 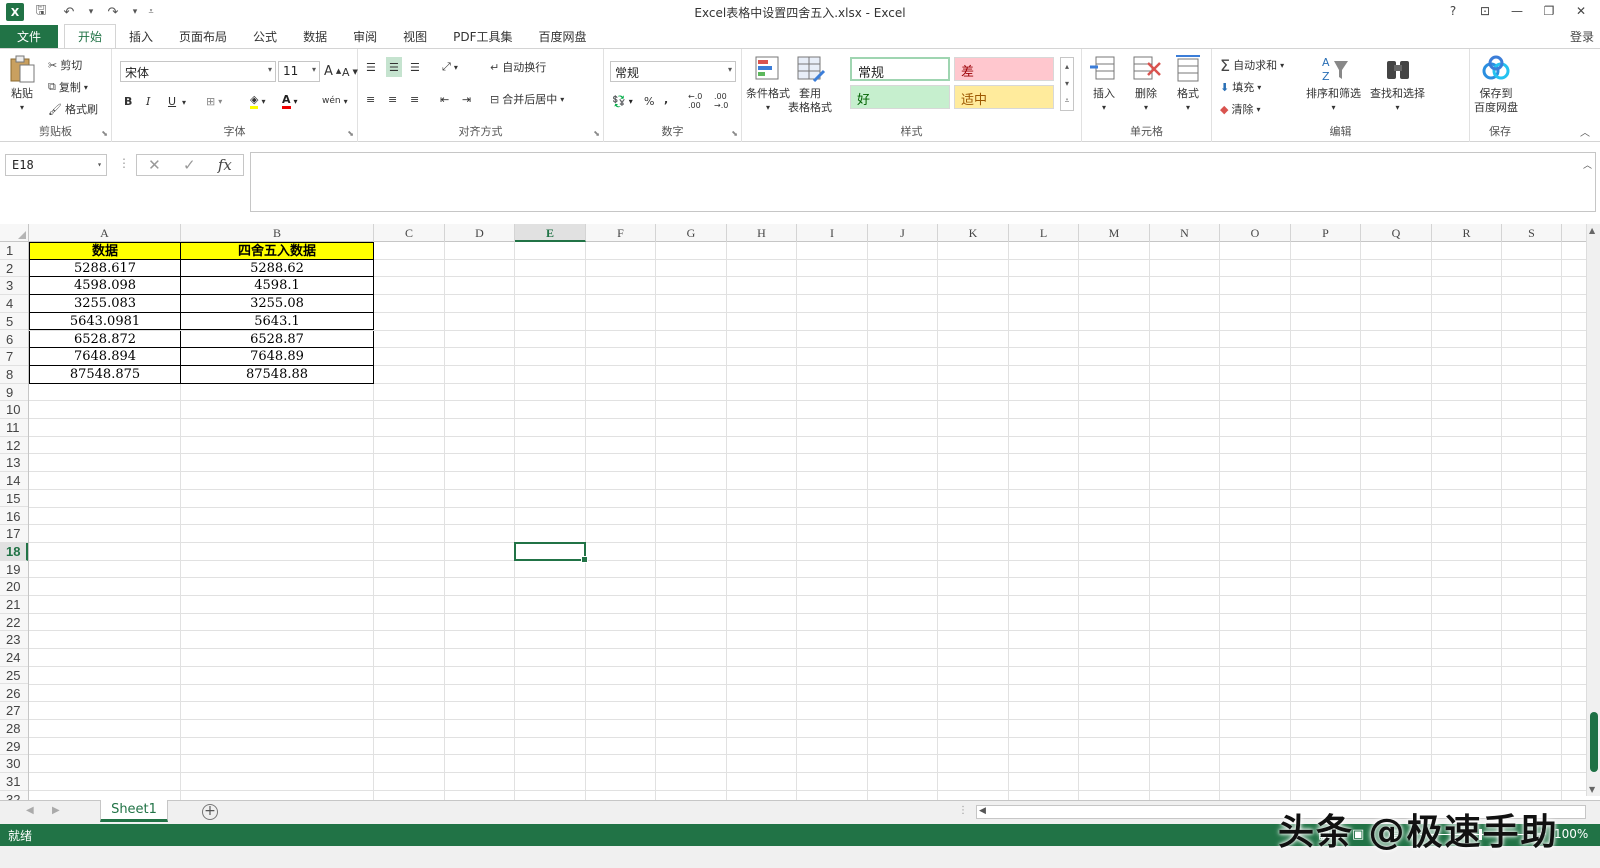 What do you see at coordinates (1571, 834) in the screenshot?
I see `zoom-level: 100%` at bounding box center [1571, 834].